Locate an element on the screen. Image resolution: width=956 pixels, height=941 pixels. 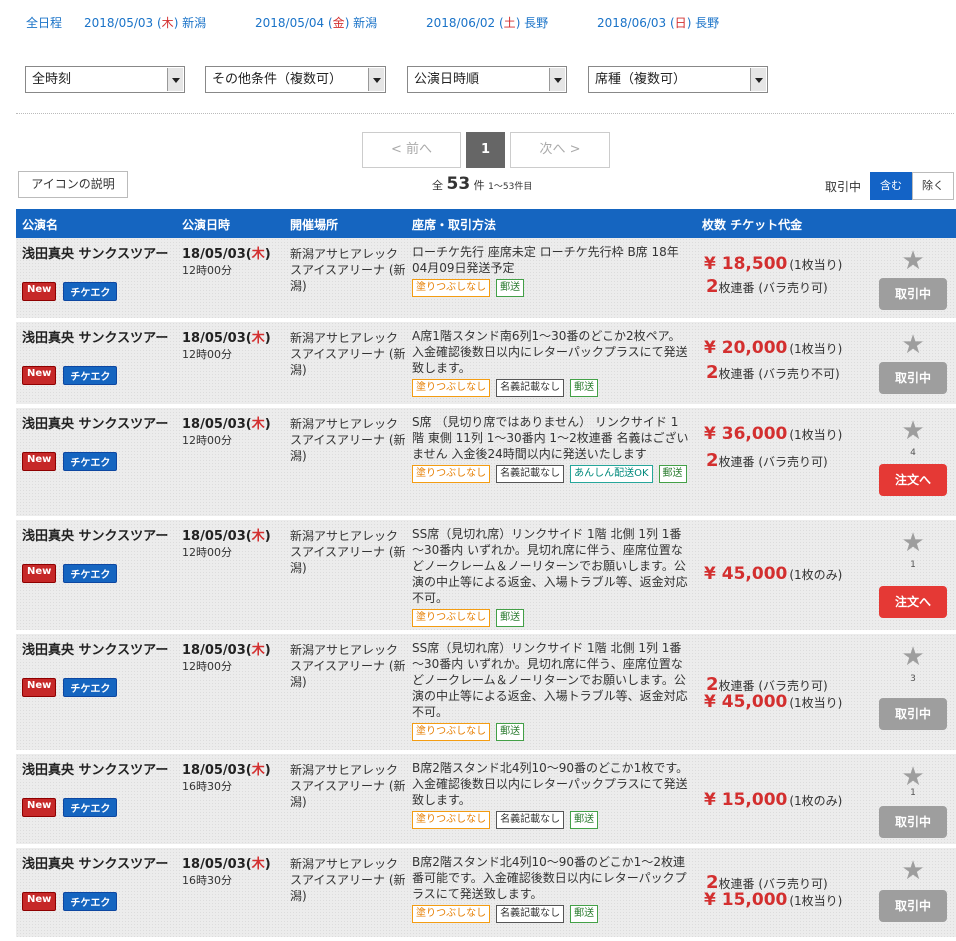
favorite-count: 1 is located at coordinates (913, 793).